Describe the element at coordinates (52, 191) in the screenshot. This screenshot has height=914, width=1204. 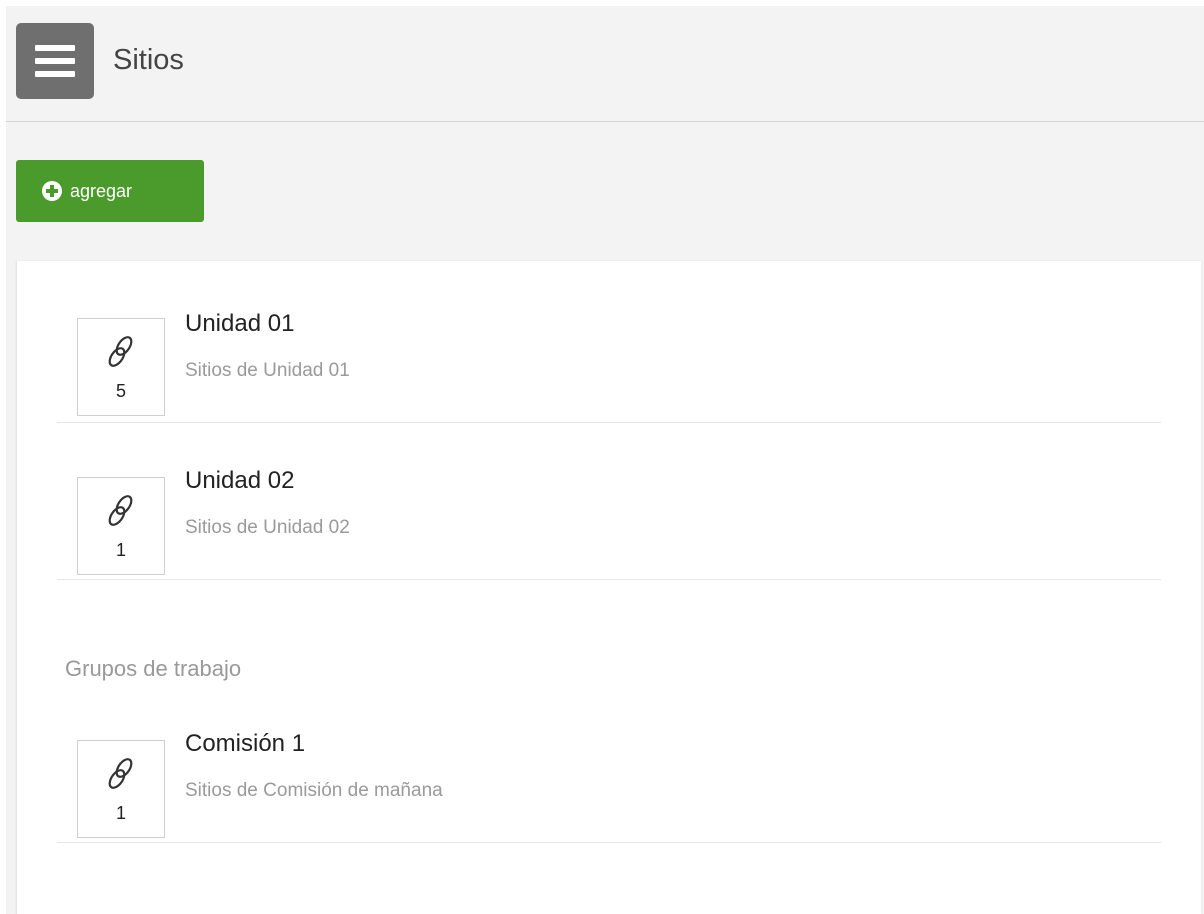
I see `plus-circle-icon` at that location.